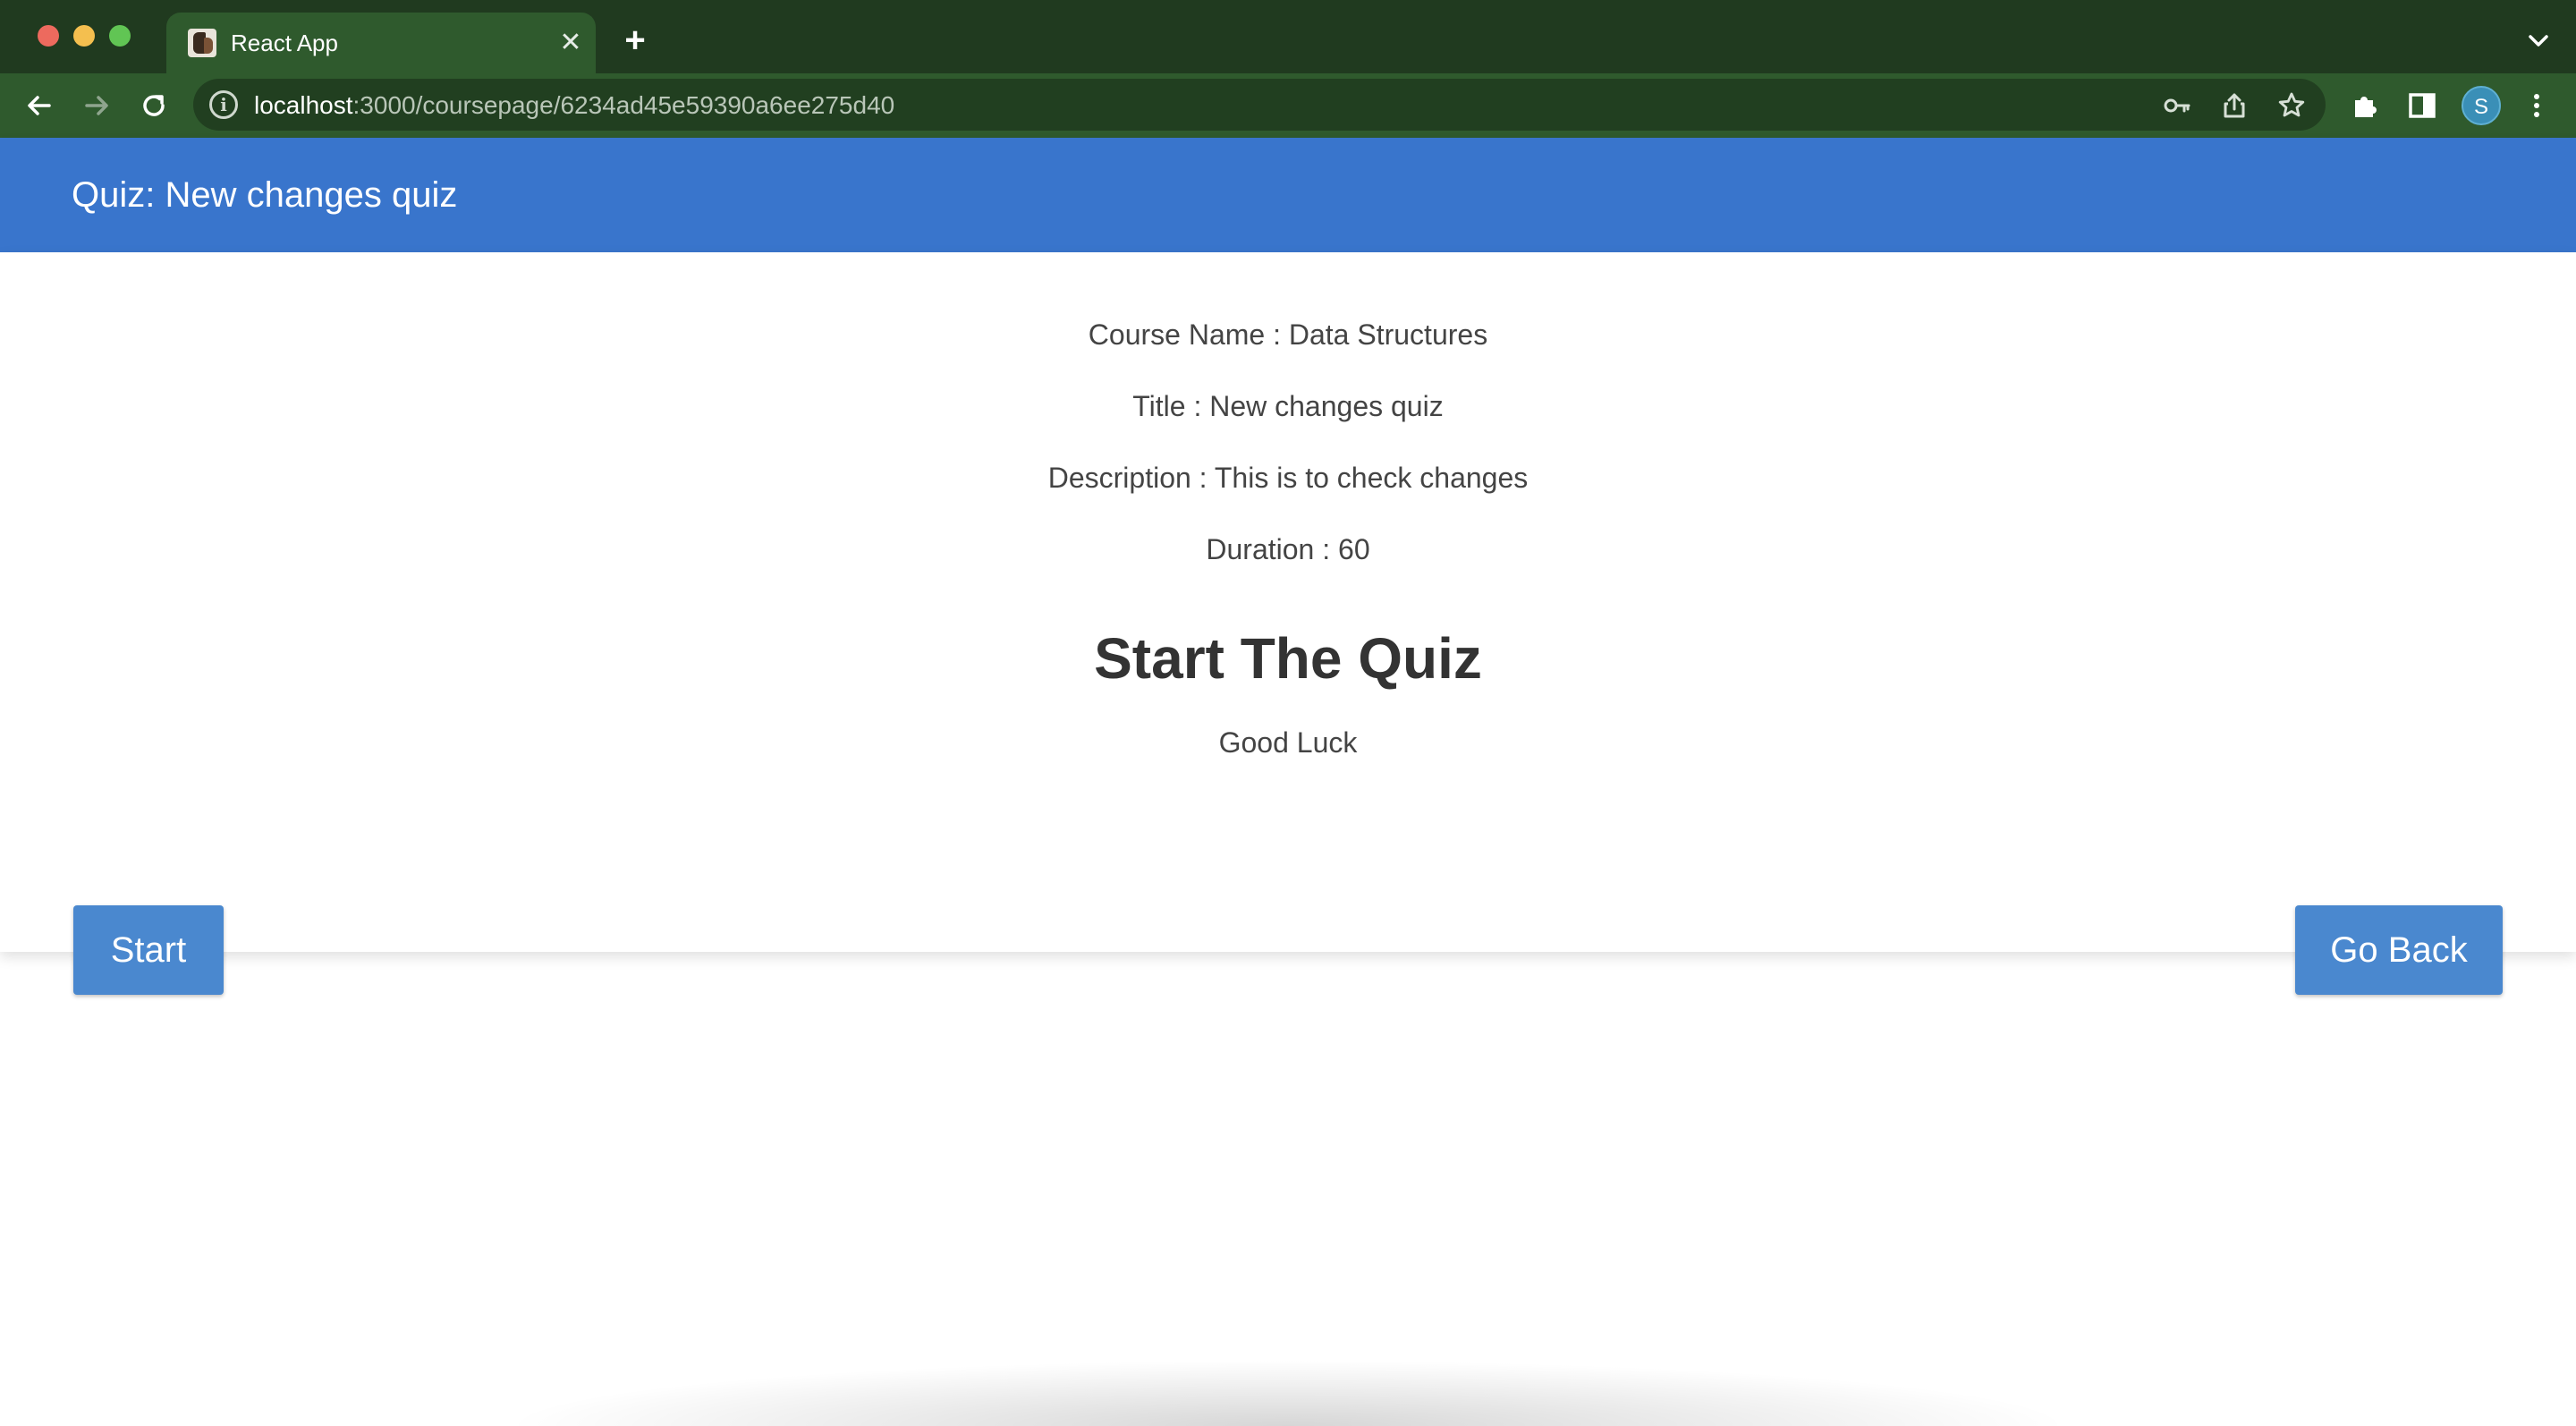  What do you see at coordinates (1288, 549) in the screenshot?
I see `quiz-duration-text: Duration : 60` at bounding box center [1288, 549].